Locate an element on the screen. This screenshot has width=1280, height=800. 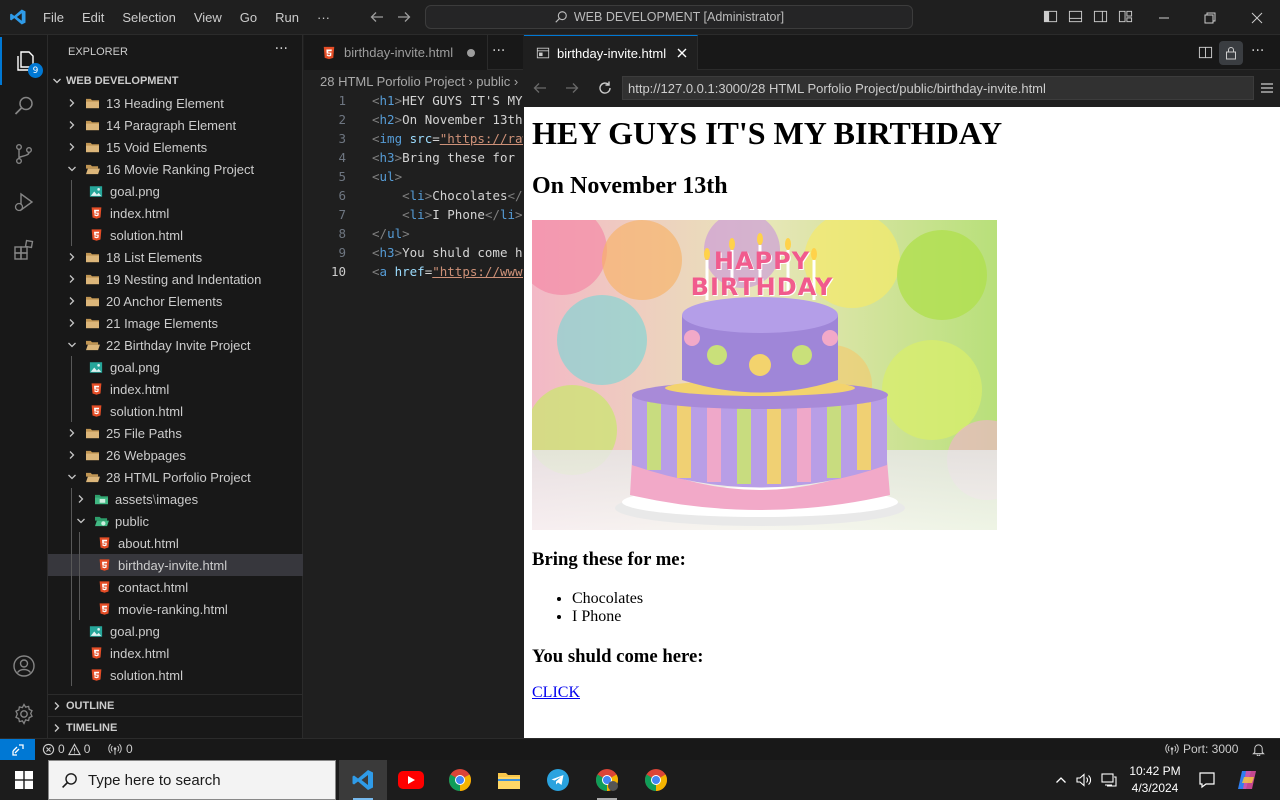
click-link: CLICK is located at coordinates (556, 693).